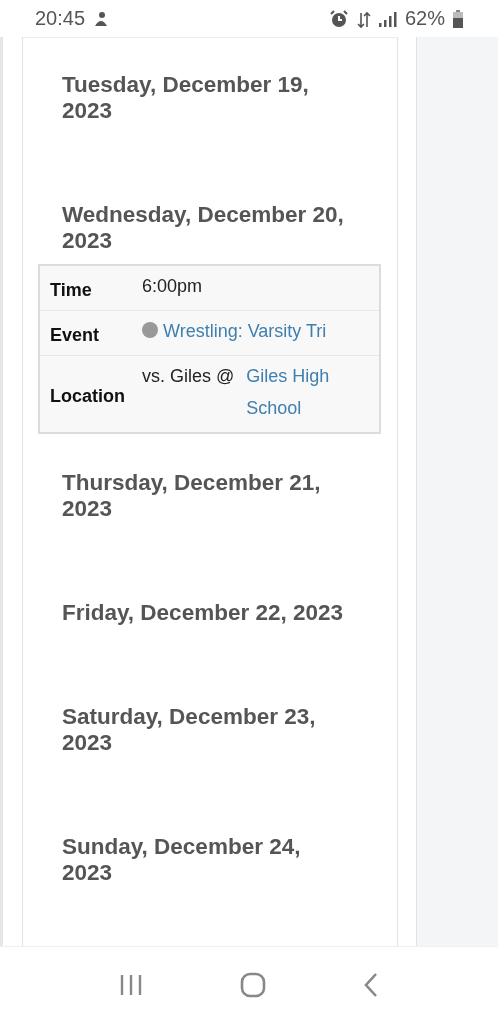 This screenshot has width=498, height=1023. I want to click on day-heading: Thursday, December 21, 2023, so click(192, 496).